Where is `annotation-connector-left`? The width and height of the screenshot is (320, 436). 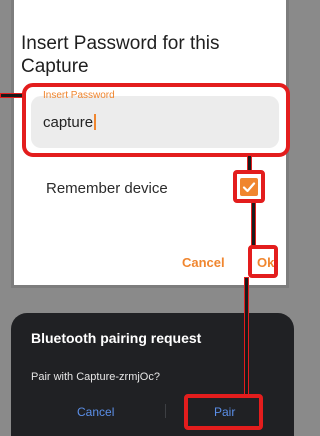 annotation-connector-left is located at coordinates (12, 95).